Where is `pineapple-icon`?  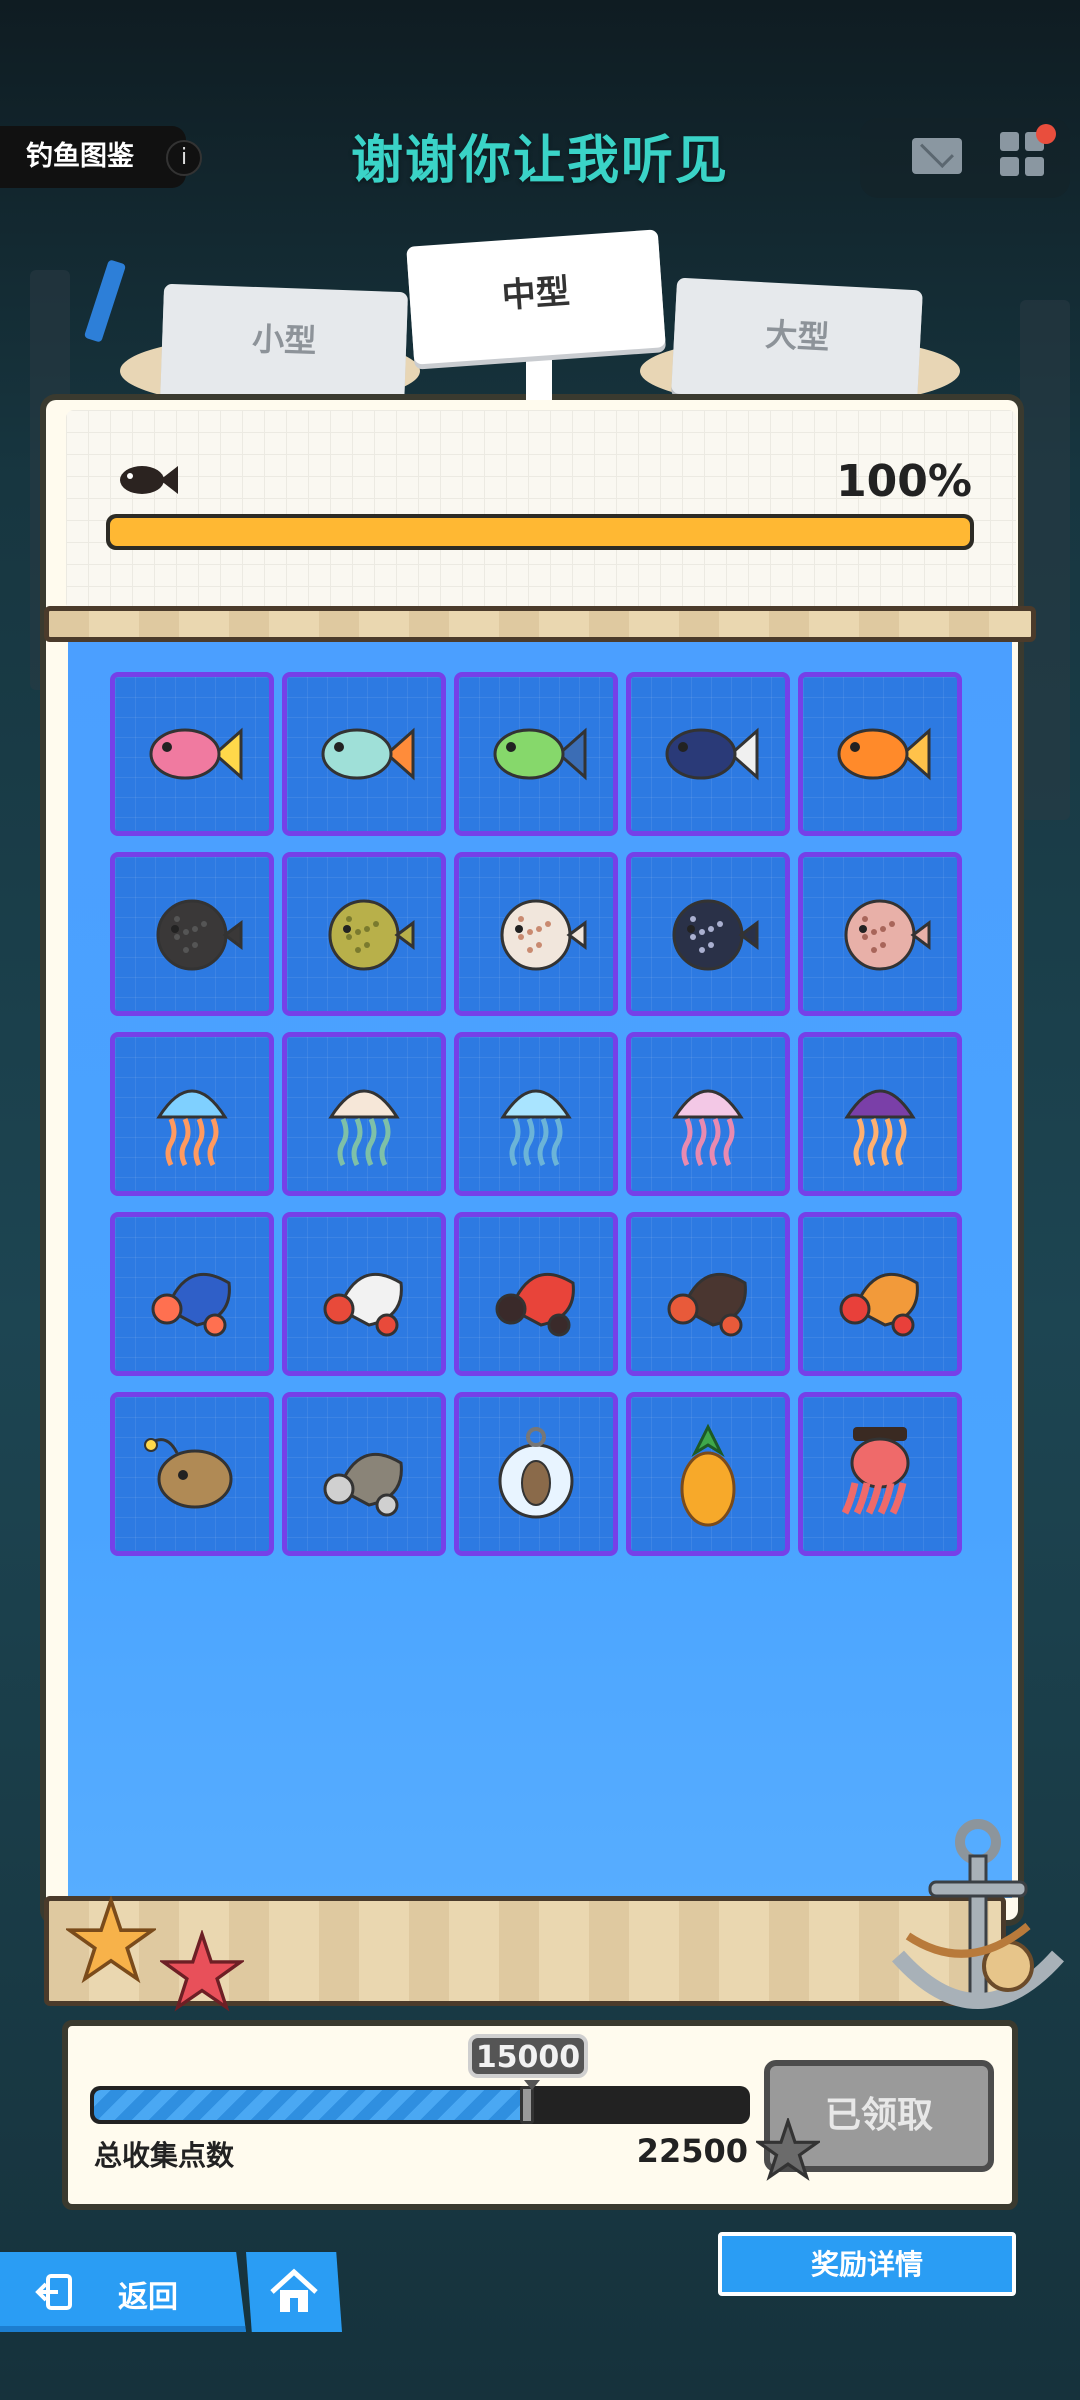
pineapple-icon is located at coordinates (708, 1475).